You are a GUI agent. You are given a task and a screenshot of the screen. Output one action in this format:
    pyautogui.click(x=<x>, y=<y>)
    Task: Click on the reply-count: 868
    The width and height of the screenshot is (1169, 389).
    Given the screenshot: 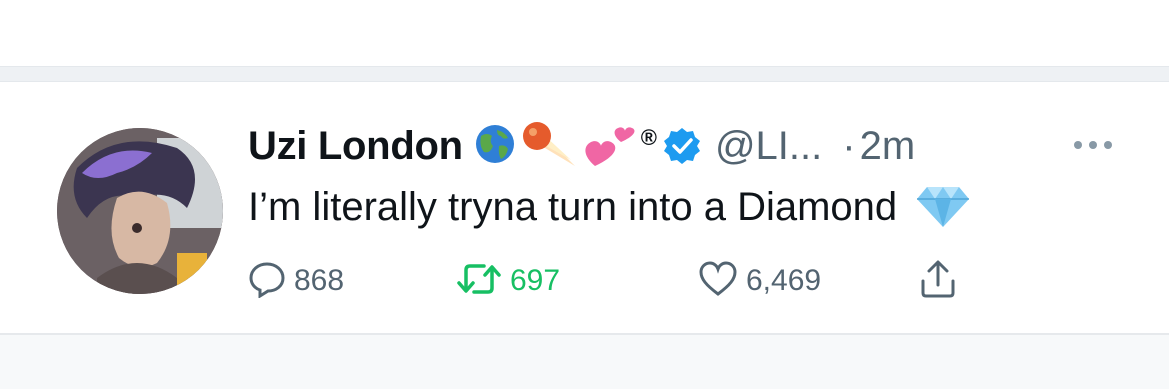 What is the action you would take?
    pyautogui.click(x=319, y=280)
    